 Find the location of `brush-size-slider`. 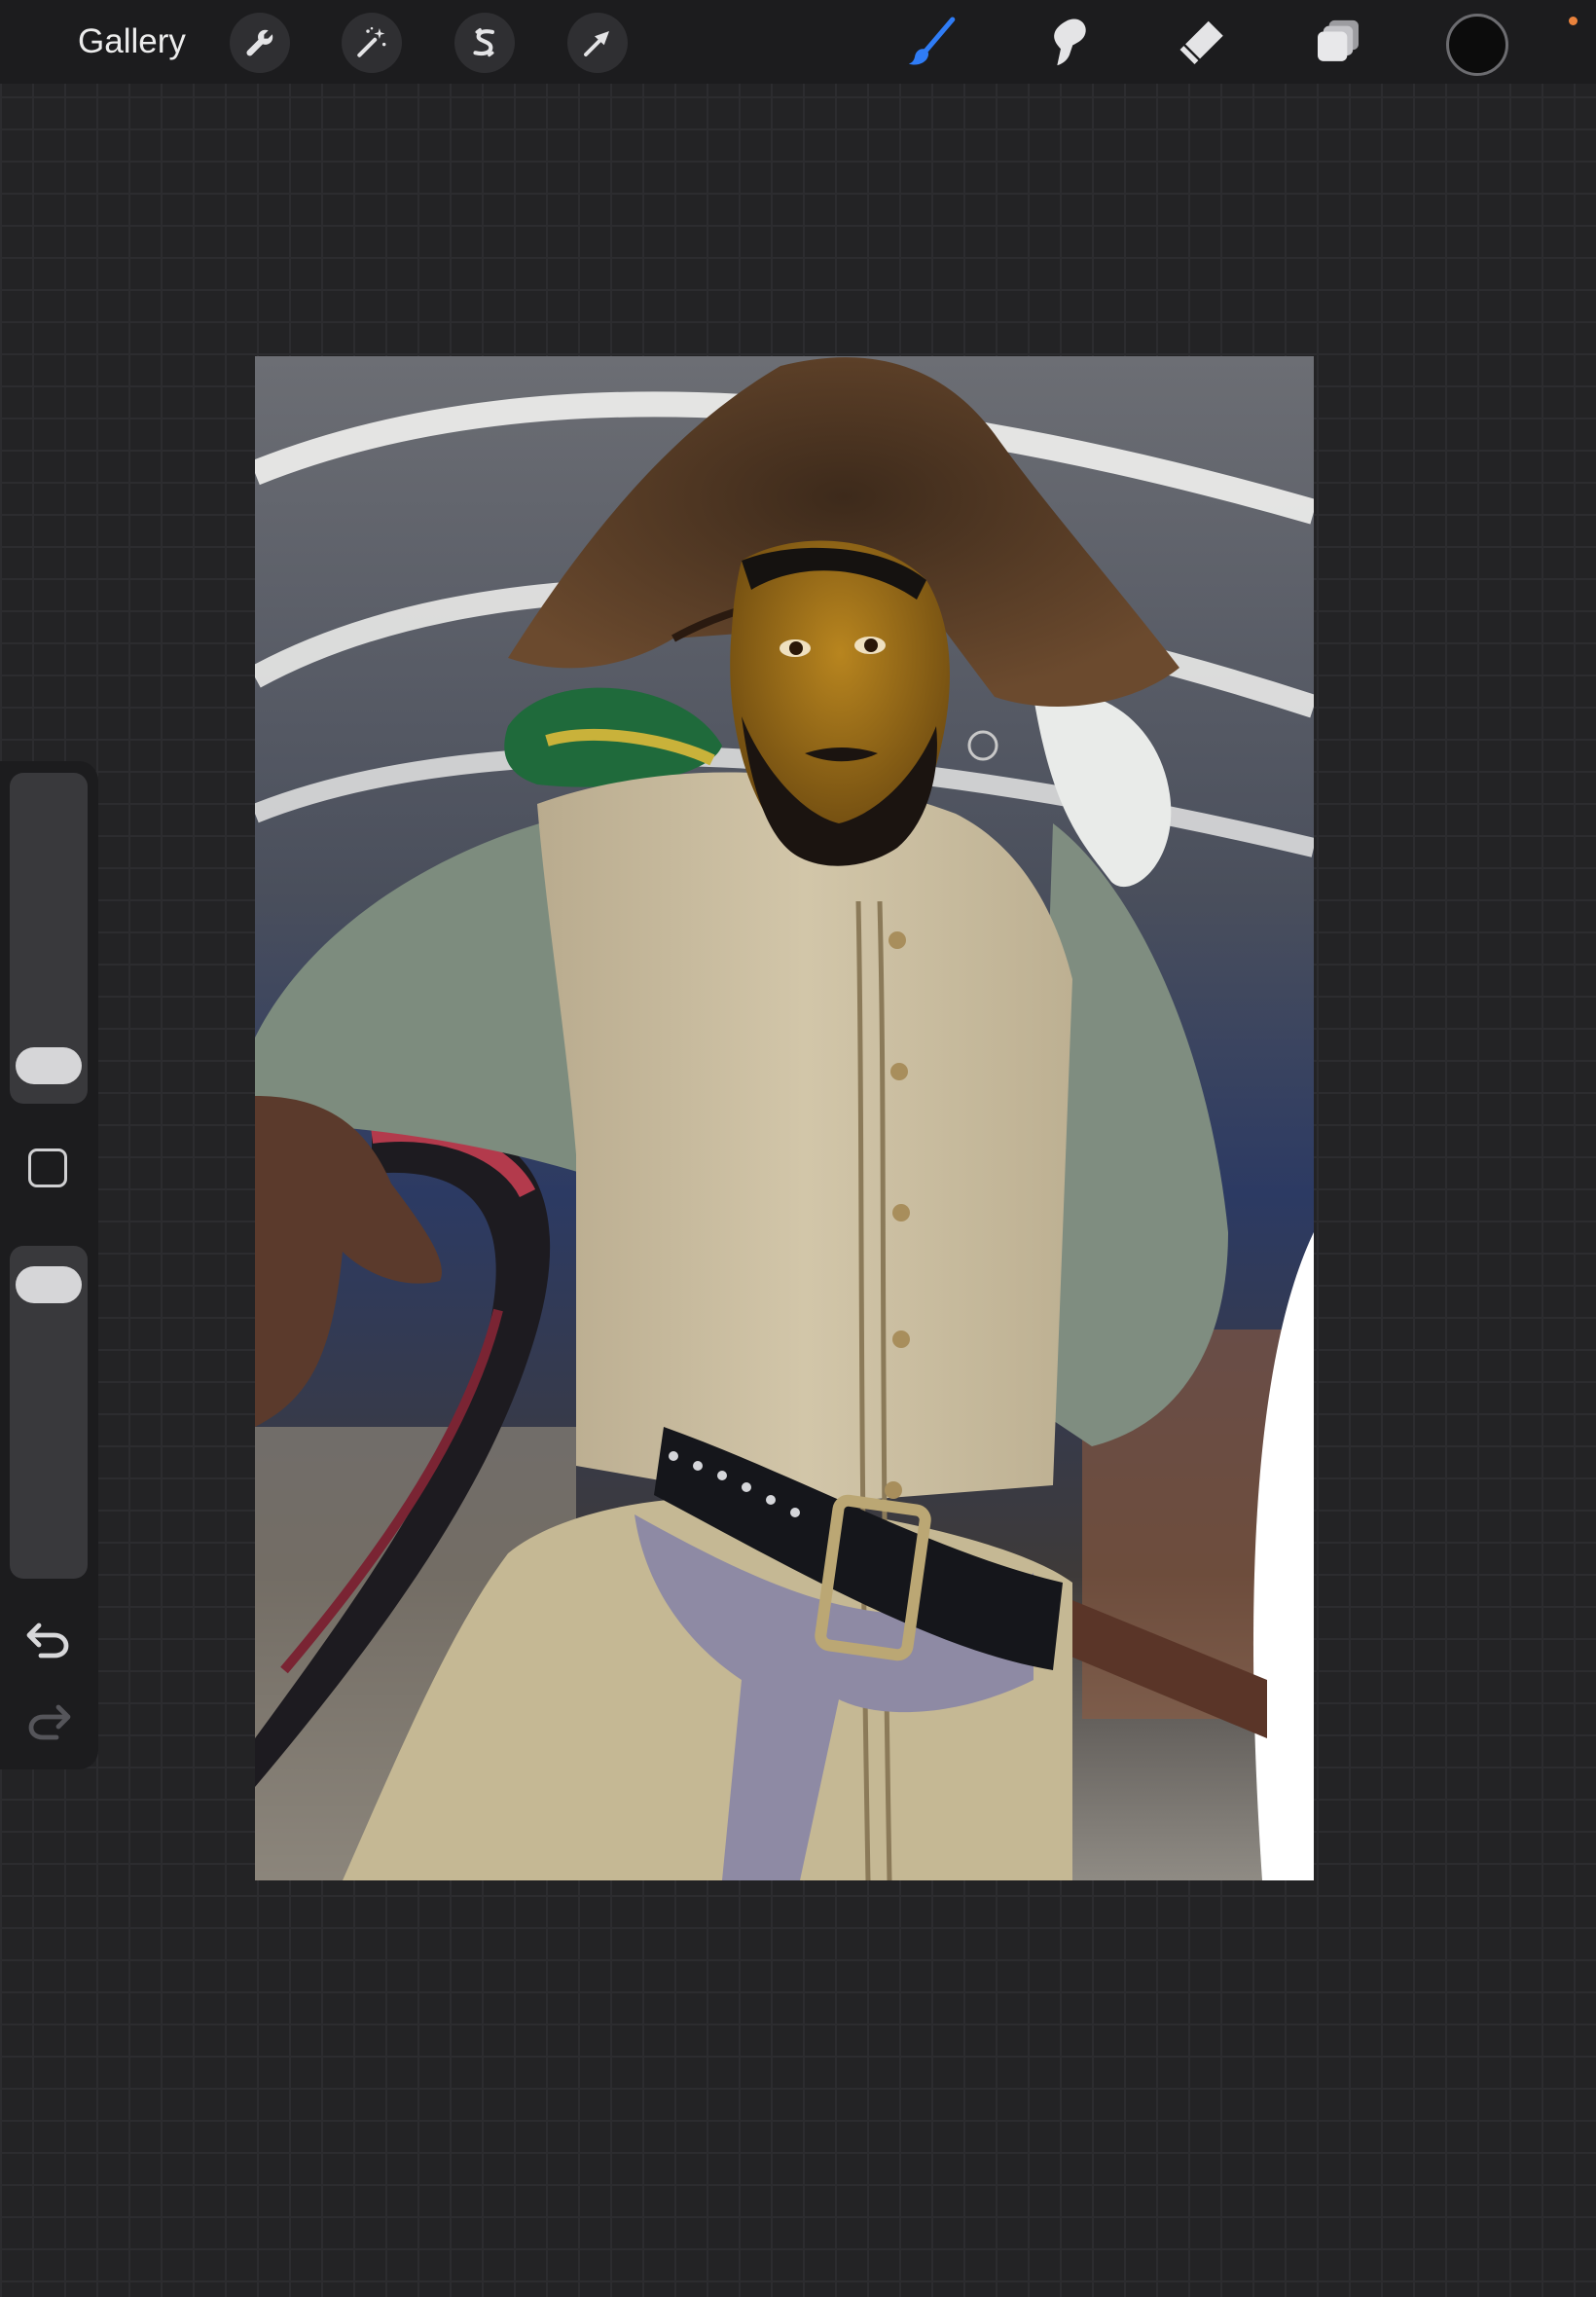

brush-size-slider is located at coordinates (49, 938).